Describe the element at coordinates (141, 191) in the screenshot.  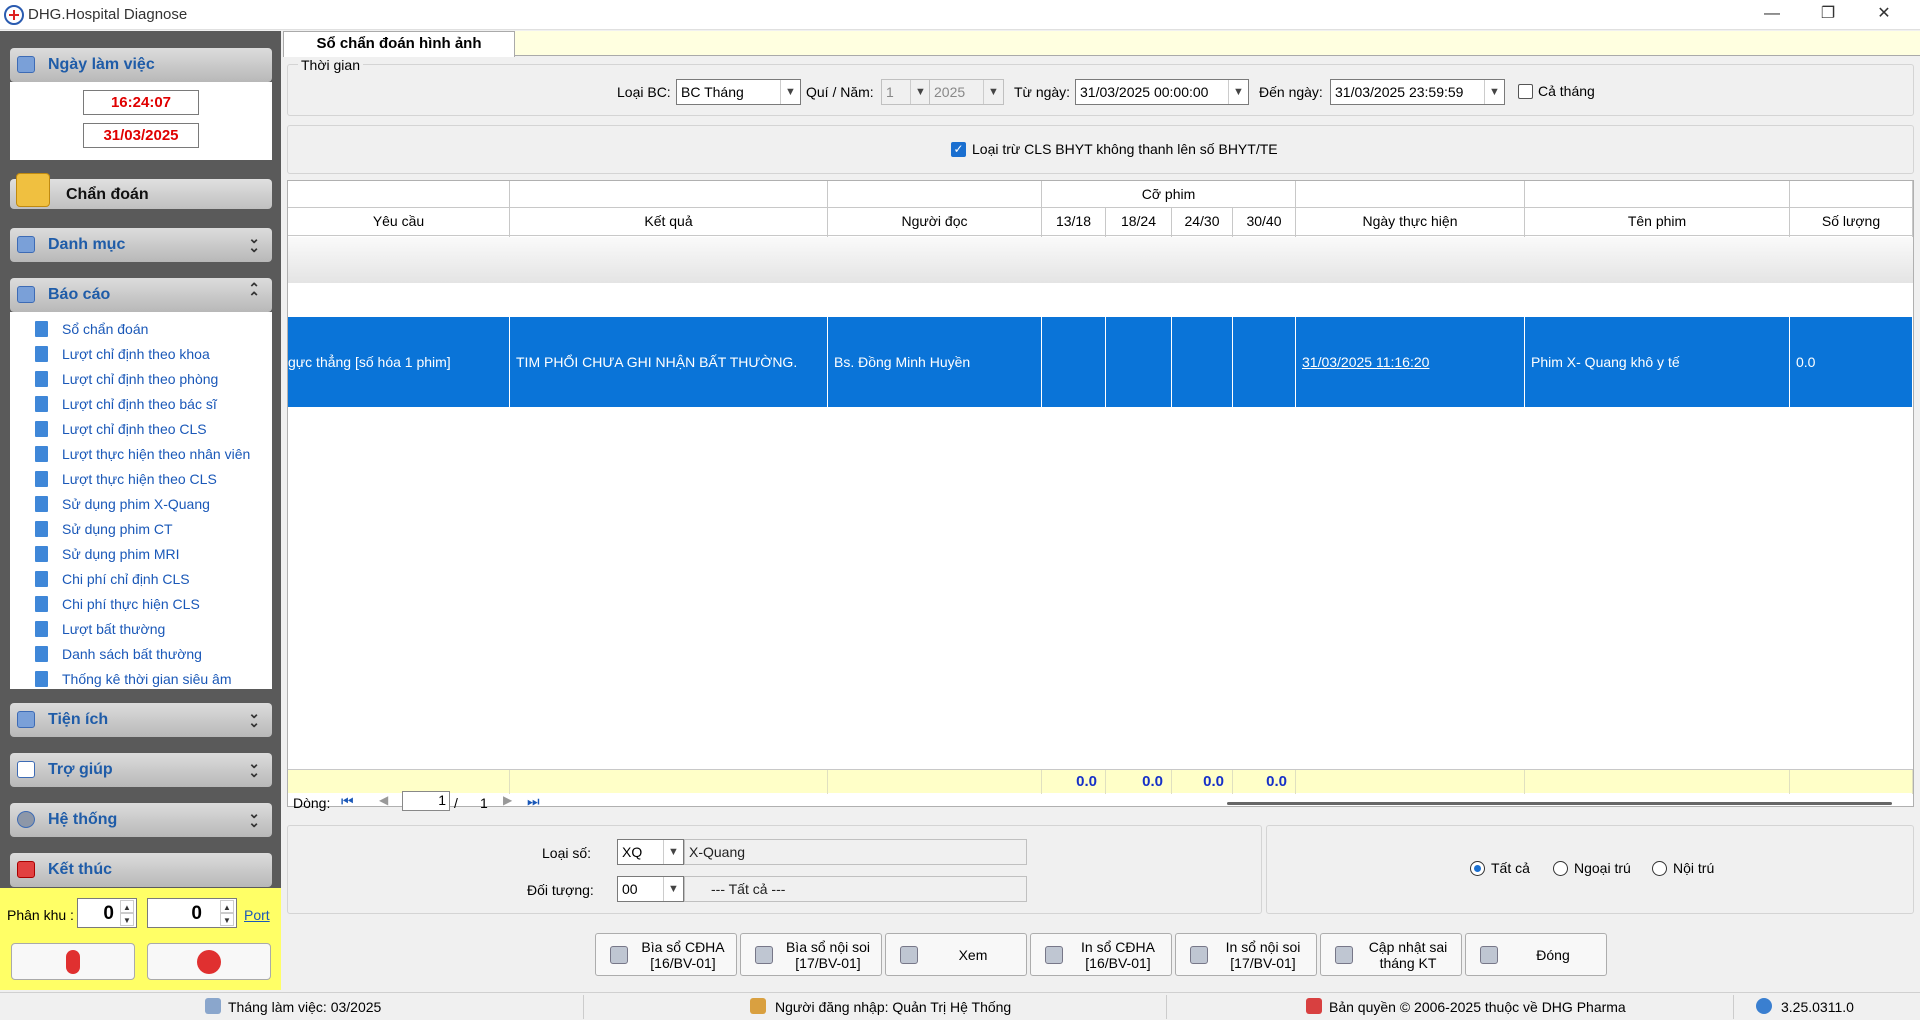
I see `chan-doan-button: Chẩn đoán` at that location.